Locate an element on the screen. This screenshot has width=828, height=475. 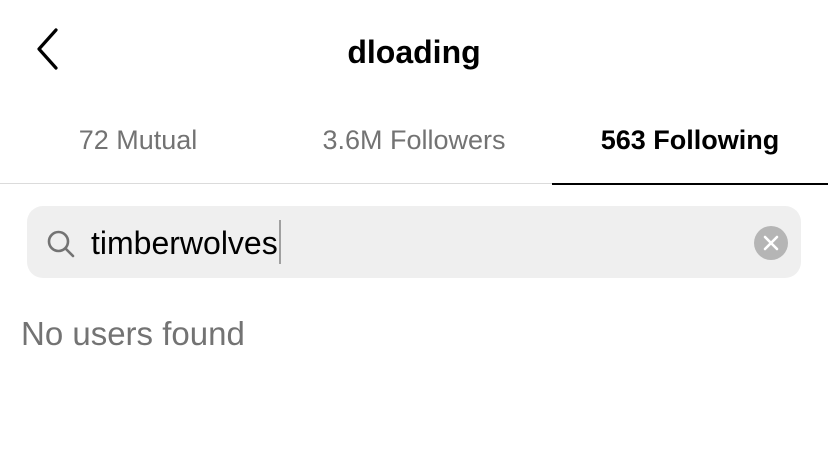
tab-followers: 3.6M Followers is located at coordinates (414, 148).